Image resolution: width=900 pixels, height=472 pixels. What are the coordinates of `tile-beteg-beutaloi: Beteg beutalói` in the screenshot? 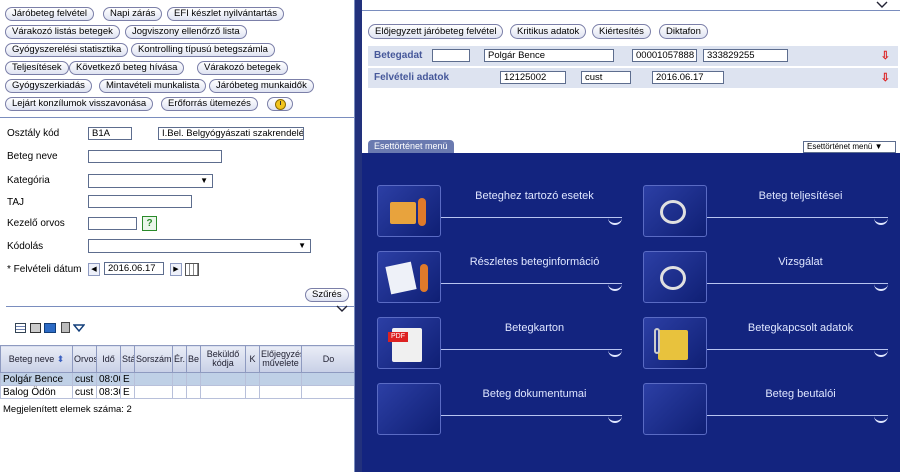 It's located at (765, 409).